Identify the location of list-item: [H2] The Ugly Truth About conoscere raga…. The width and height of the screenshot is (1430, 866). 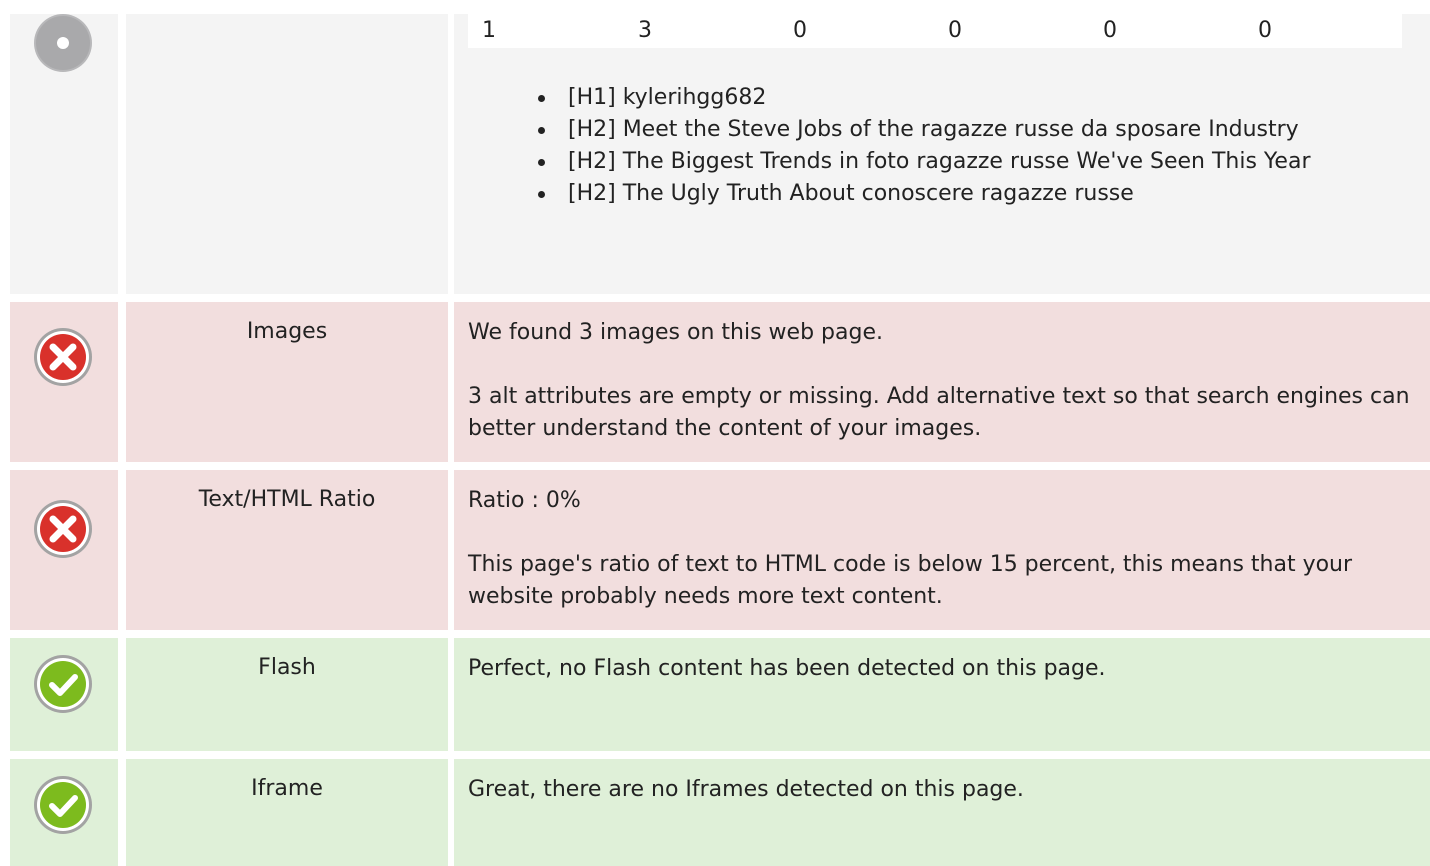
(984, 194).